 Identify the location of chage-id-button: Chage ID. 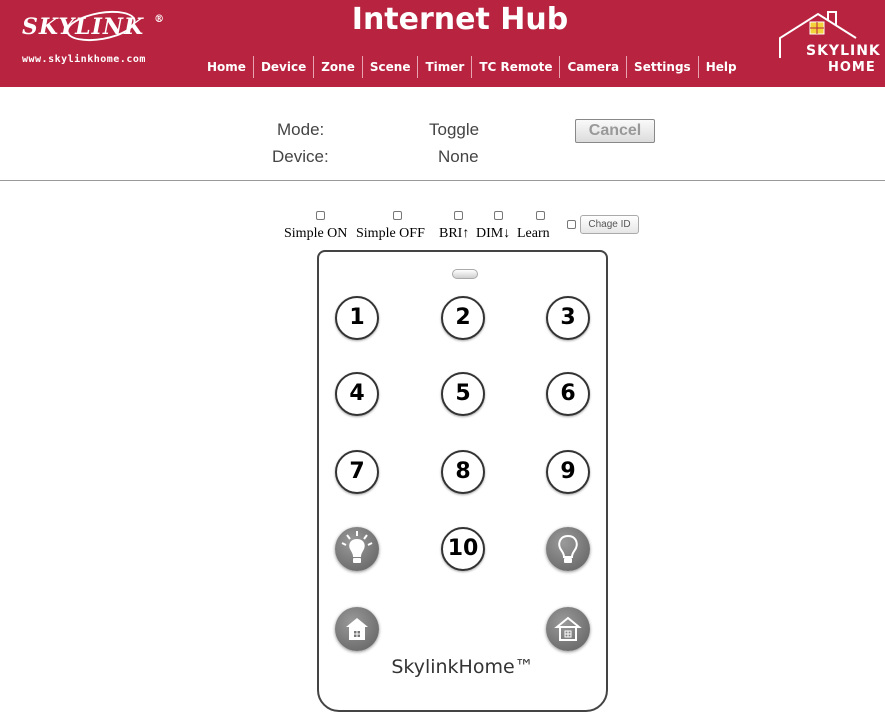
(609, 224).